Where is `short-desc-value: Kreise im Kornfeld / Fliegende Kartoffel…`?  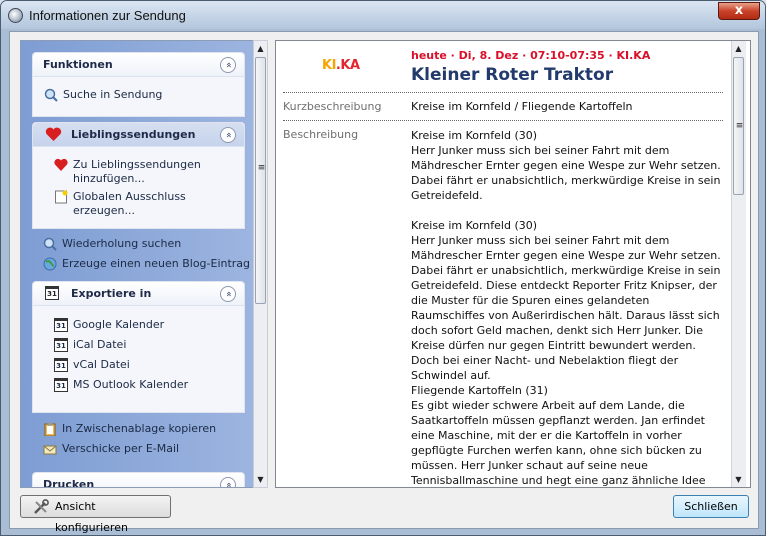
short-desc-value: Kreise im Kornfeld / Fliegende Kartoffel… is located at coordinates (522, 106).